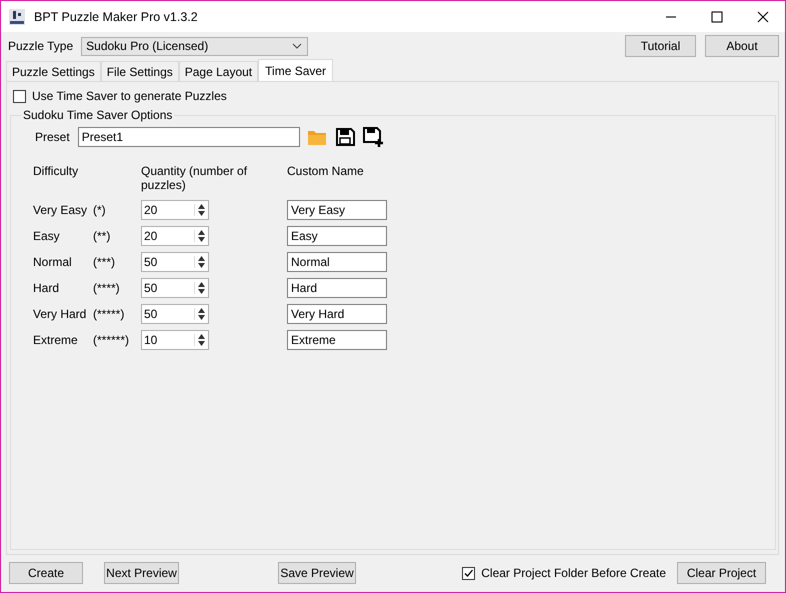 The image size is (786, 593). Describe the element at coordinates (717, 16) in the screenshot. I see `maximize-icon` at that location.